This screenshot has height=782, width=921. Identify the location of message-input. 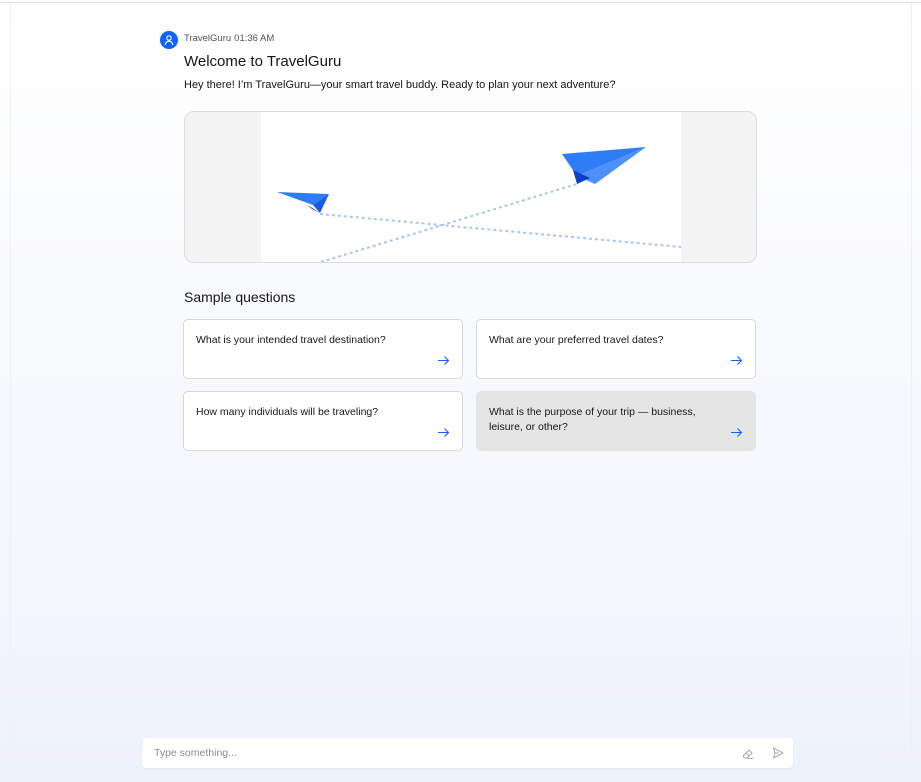
(427, 753).